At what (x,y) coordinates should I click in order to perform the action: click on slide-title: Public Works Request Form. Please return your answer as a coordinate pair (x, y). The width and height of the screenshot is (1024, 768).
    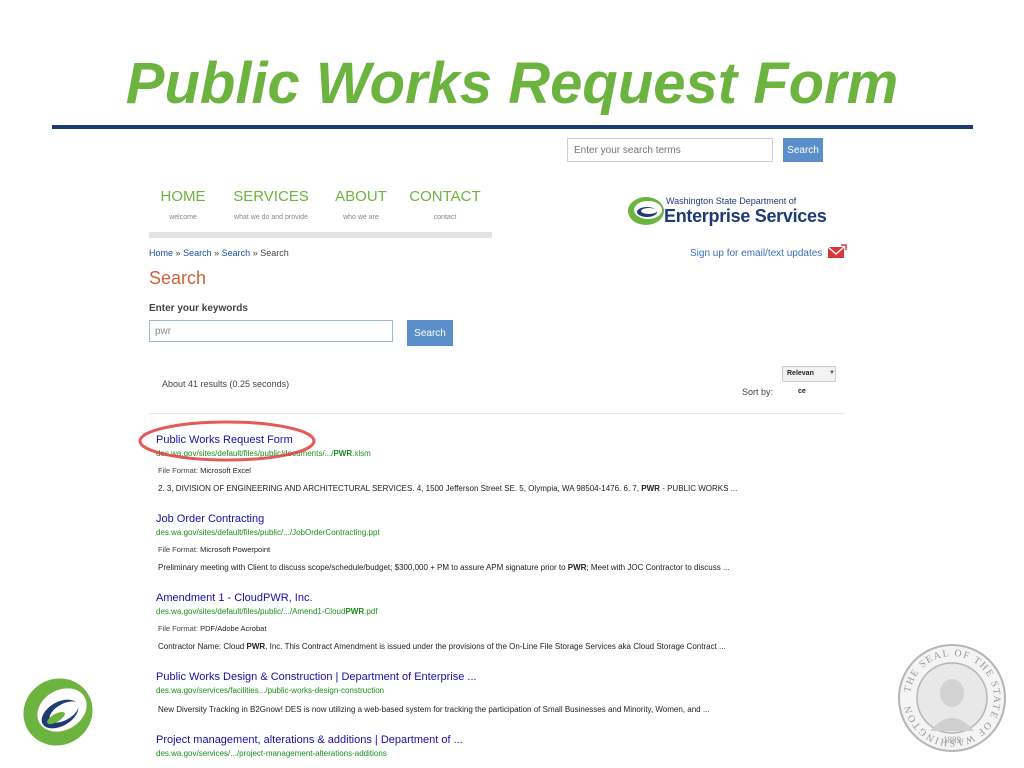
    Looking at the image, I should click on (512, 83).